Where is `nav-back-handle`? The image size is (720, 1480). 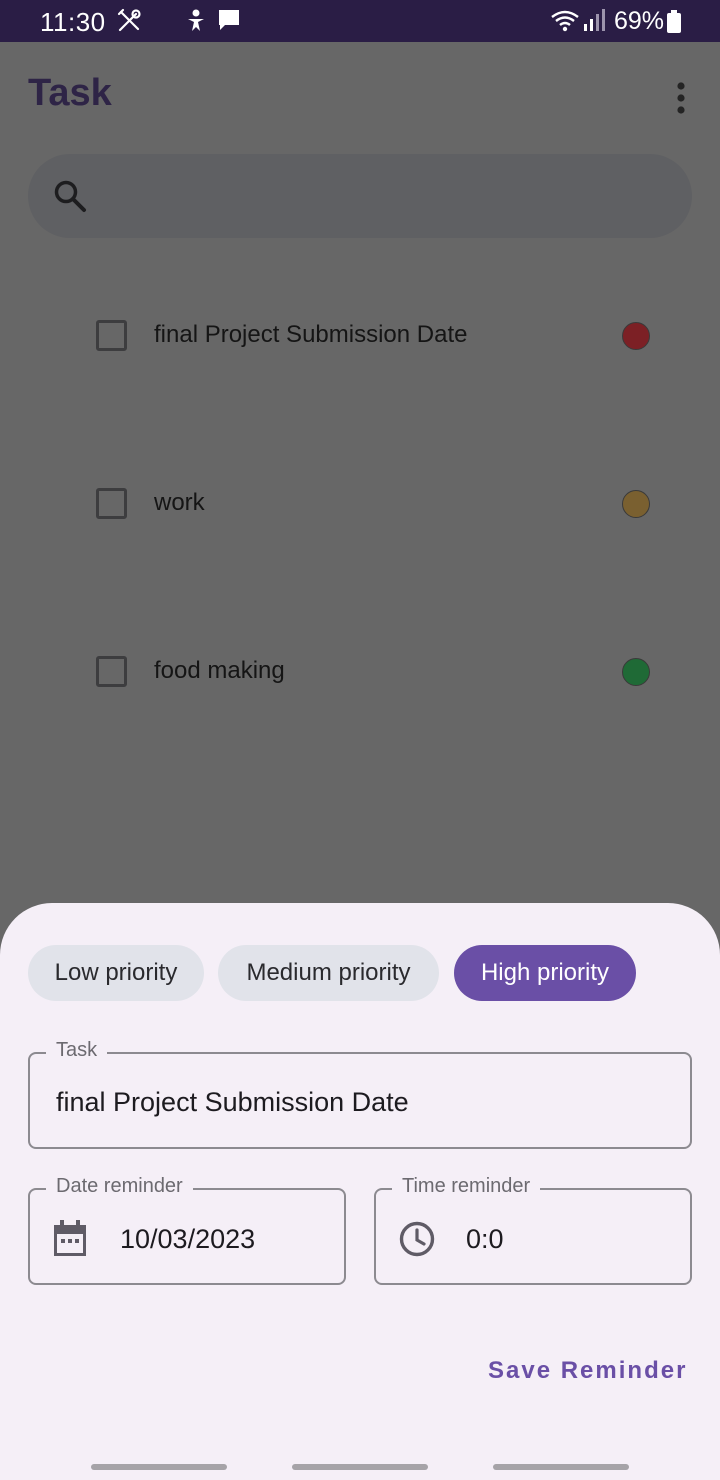 nav-back-handle is located at coordinates (159, 1467).